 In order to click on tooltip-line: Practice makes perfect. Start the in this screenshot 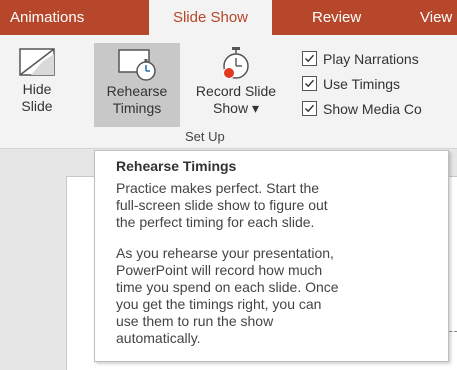, I will do `click(218, 188)`.